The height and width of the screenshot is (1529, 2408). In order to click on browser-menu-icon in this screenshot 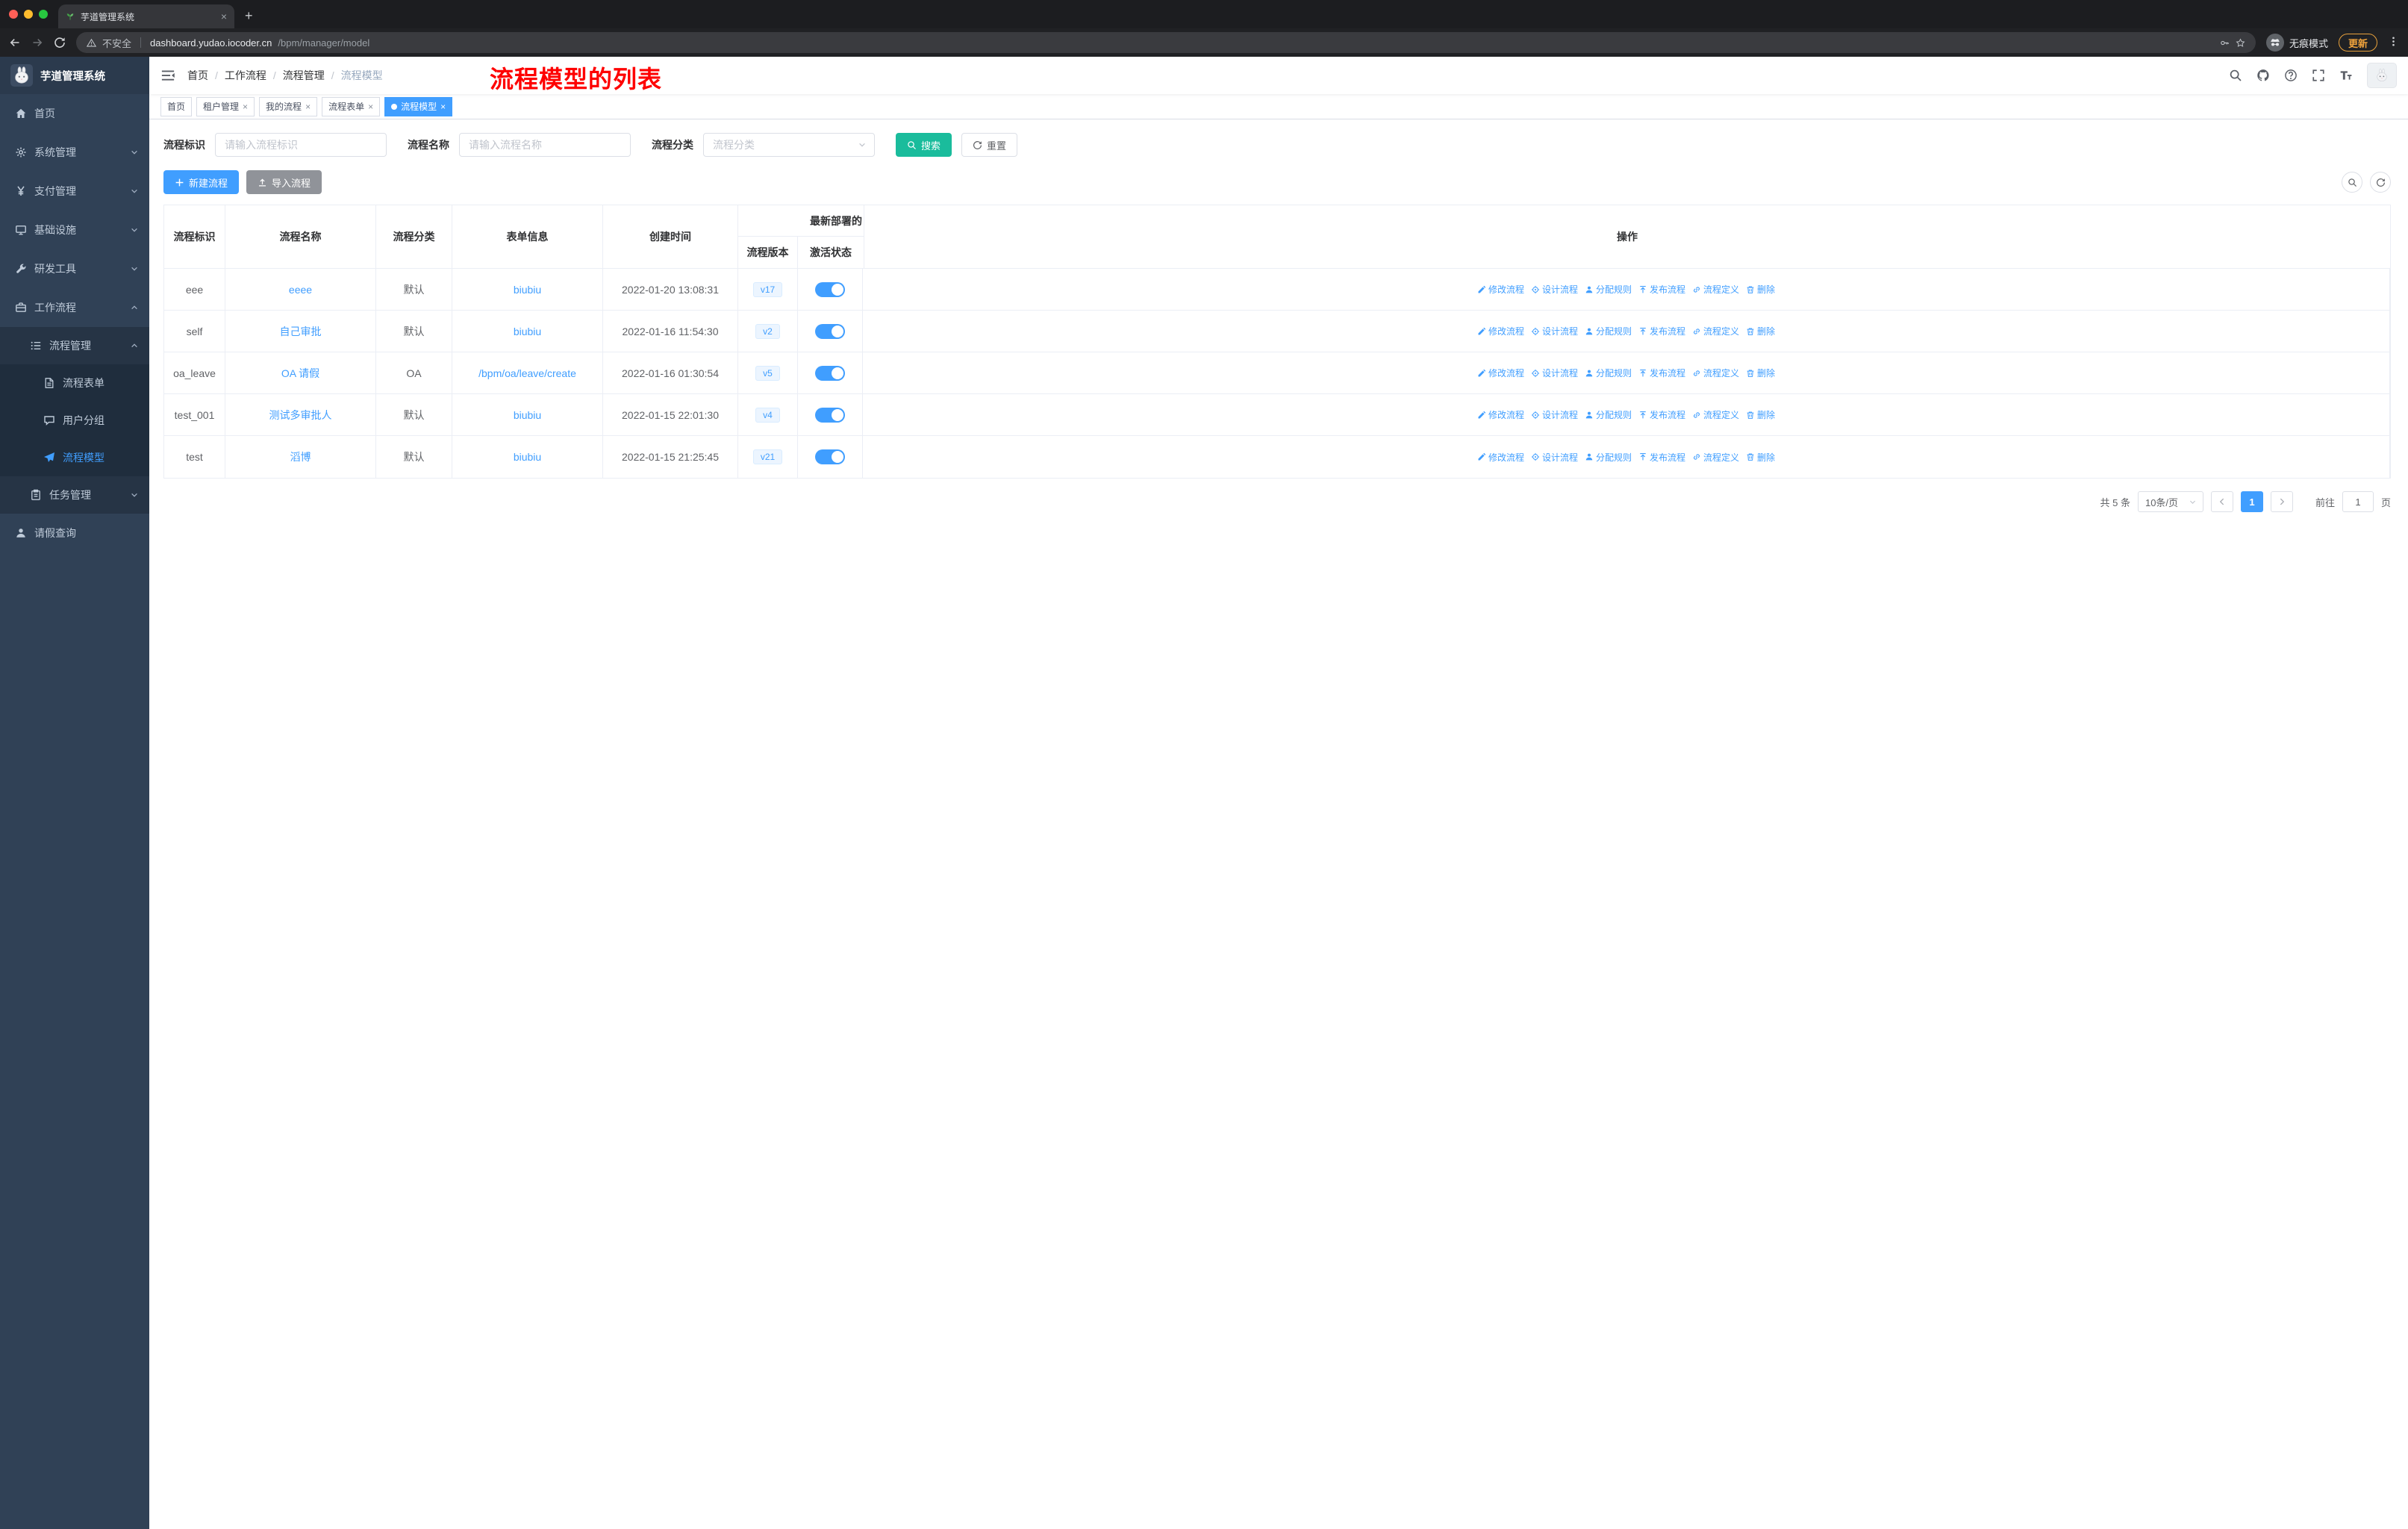, I will do `click(2393, 43)`.